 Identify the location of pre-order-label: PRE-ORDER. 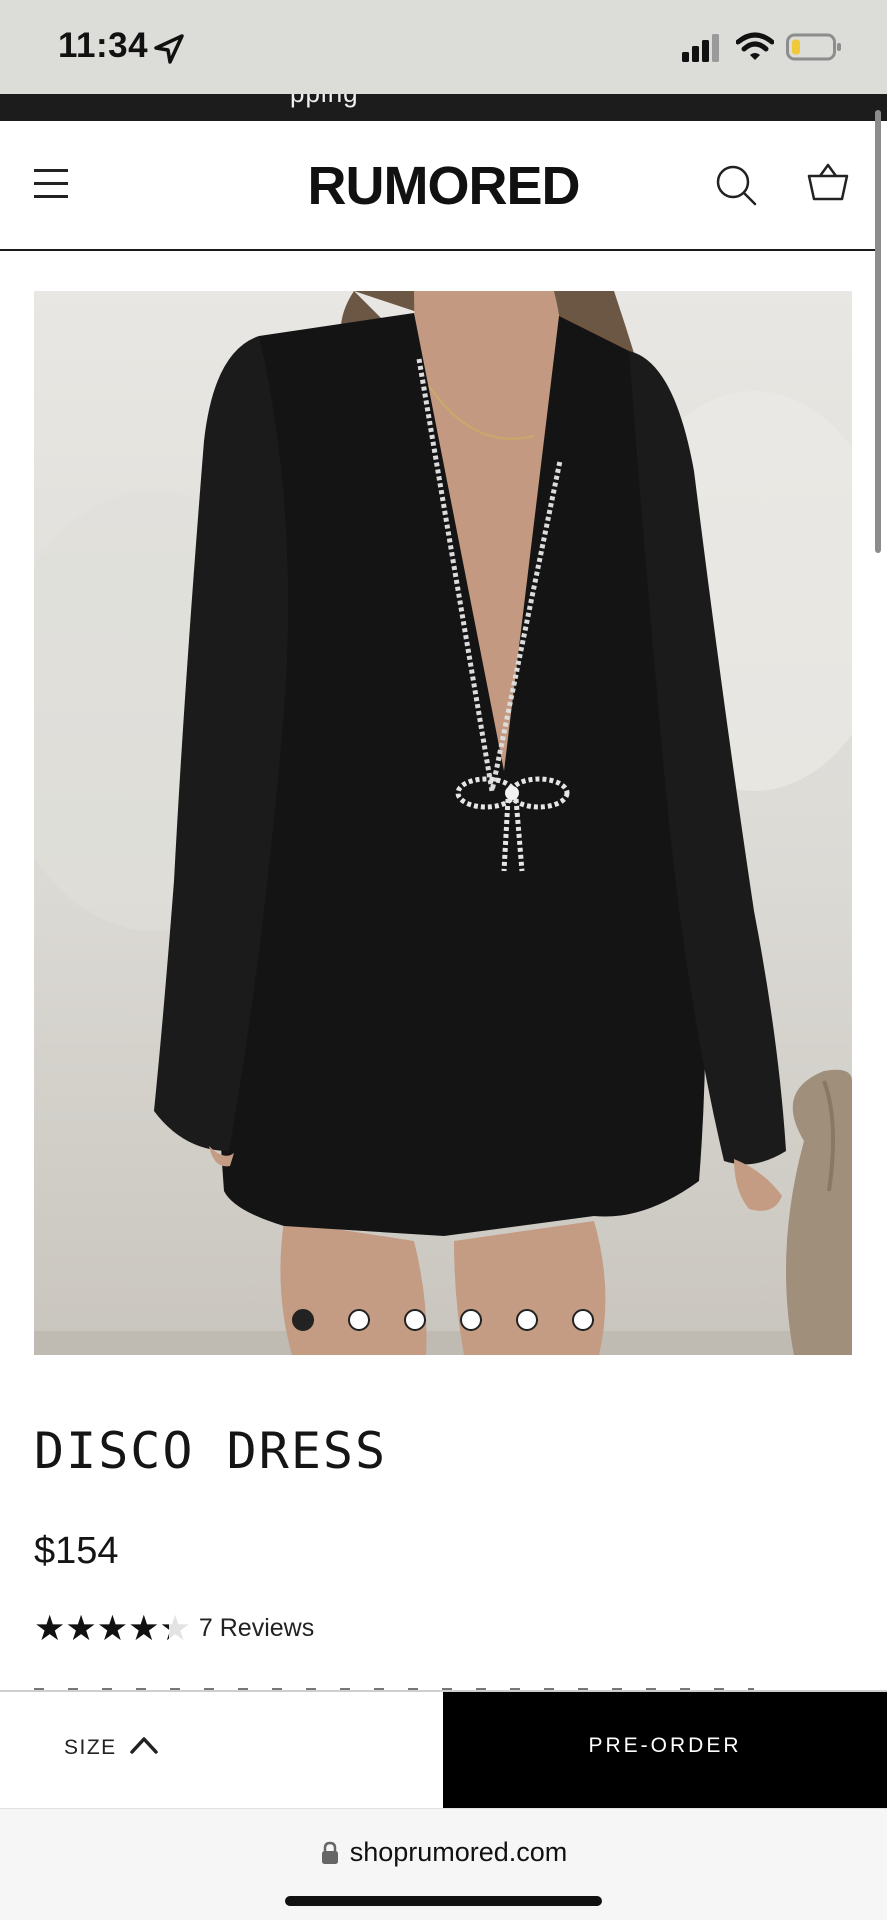
(665, 1745).